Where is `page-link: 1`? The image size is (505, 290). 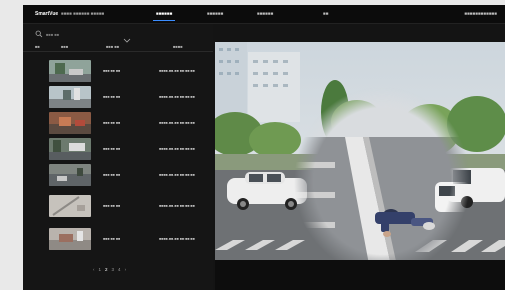 page-link: 1 is located at coordinates (100, 269).